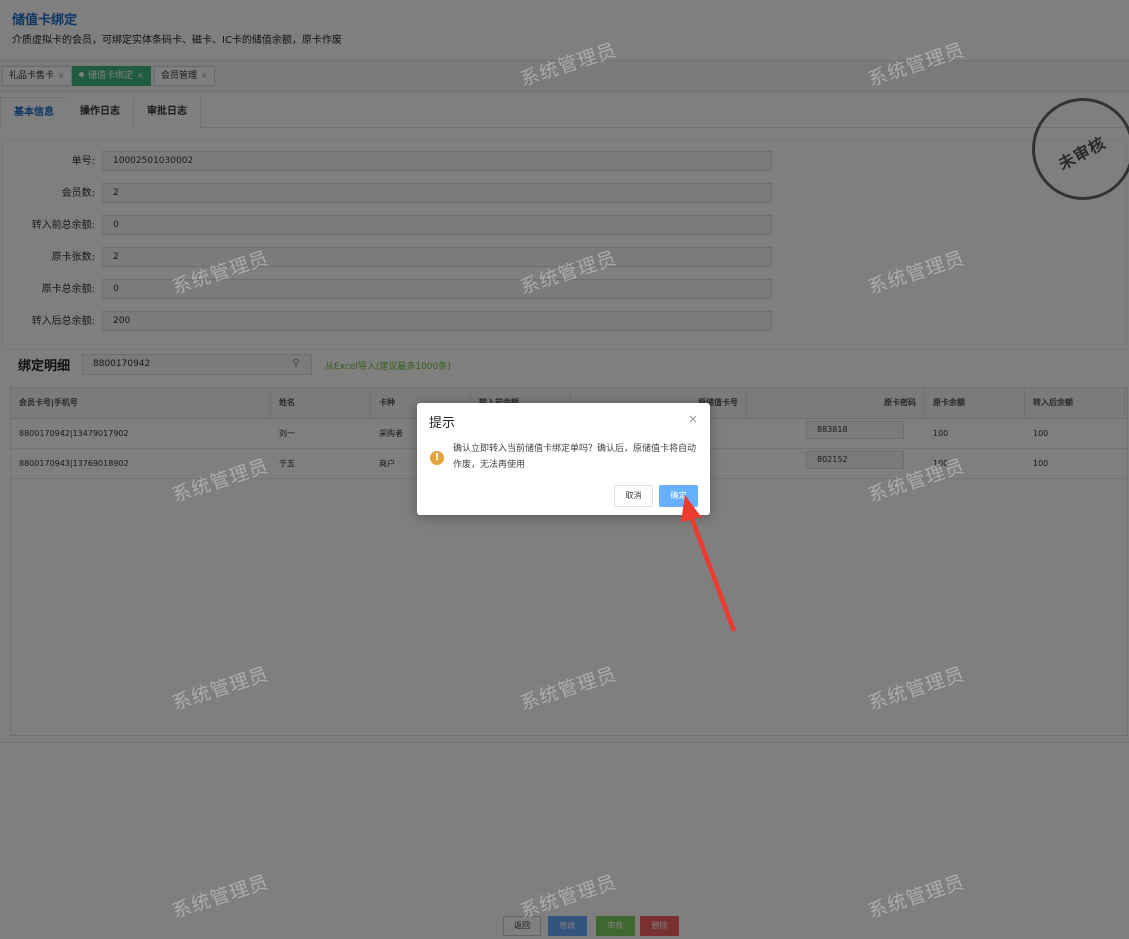  What do you see at coordinates (575, 457) in the screenshot?
I see `dialog-message: 确认立即转入当前储值卡绑定单吗？确认后，原储值卡将自动作废，无法再使用` at bounding box center [575, 457].